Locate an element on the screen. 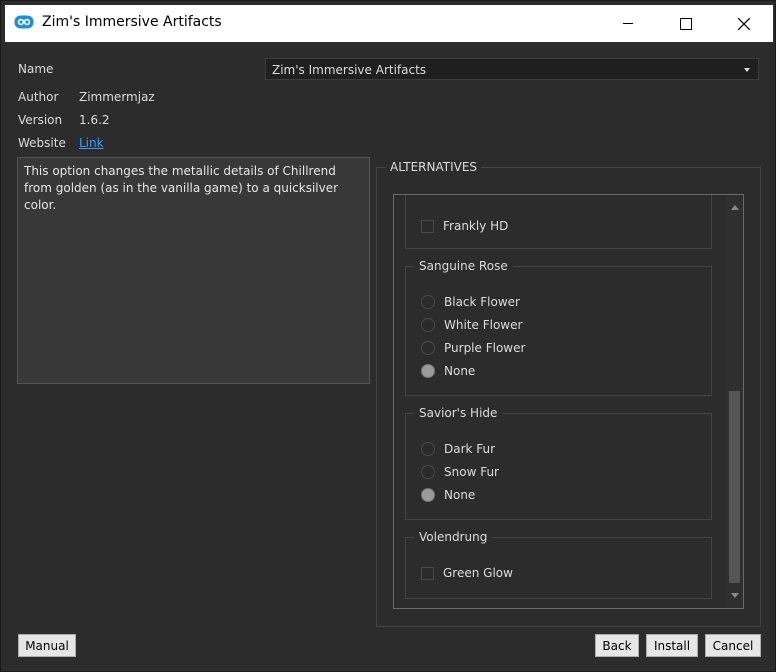 The height and width of the screenshot is (672, 776). option-snow-fur: Snow Fur is located at coordinates (460, 472).